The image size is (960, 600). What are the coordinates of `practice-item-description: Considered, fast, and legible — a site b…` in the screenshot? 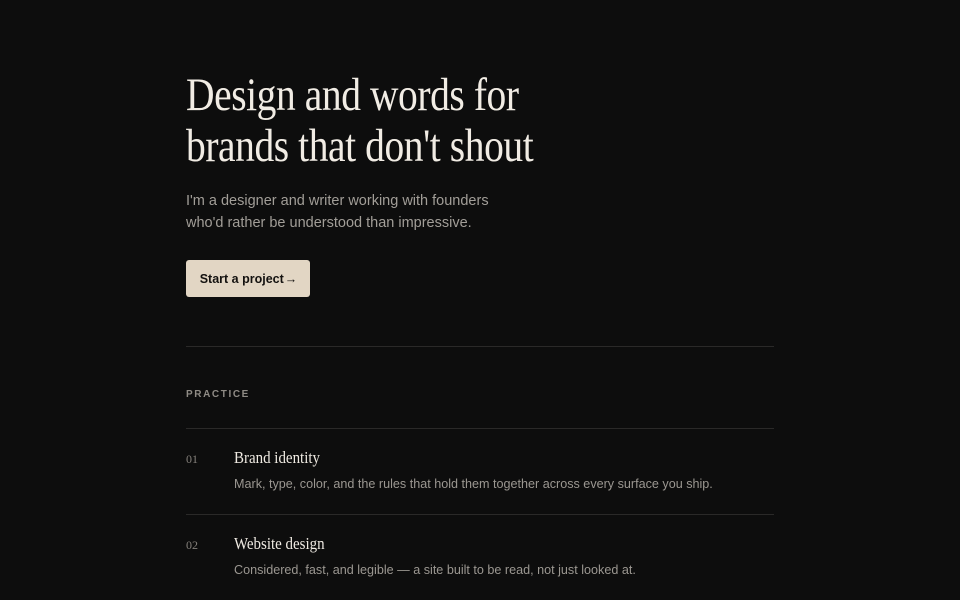 It's located at (435, 570).